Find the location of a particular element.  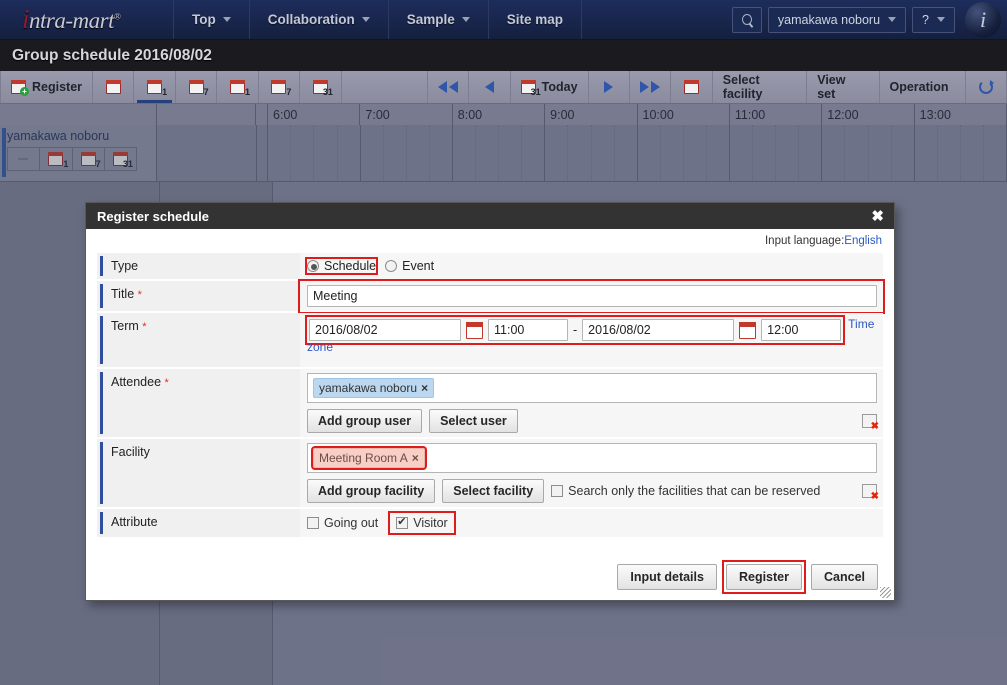

search-icon is located at coordinates (746, 19).